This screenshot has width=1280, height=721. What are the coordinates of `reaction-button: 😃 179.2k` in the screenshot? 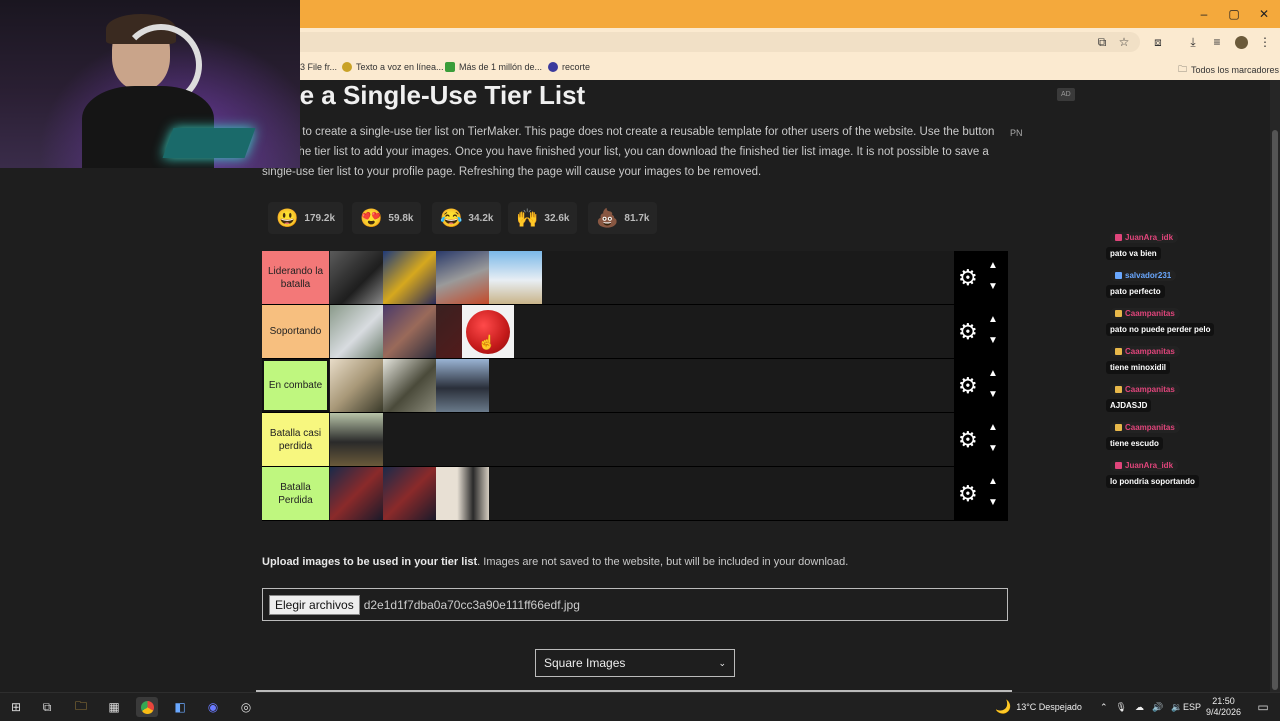 It's located at (306, 218).